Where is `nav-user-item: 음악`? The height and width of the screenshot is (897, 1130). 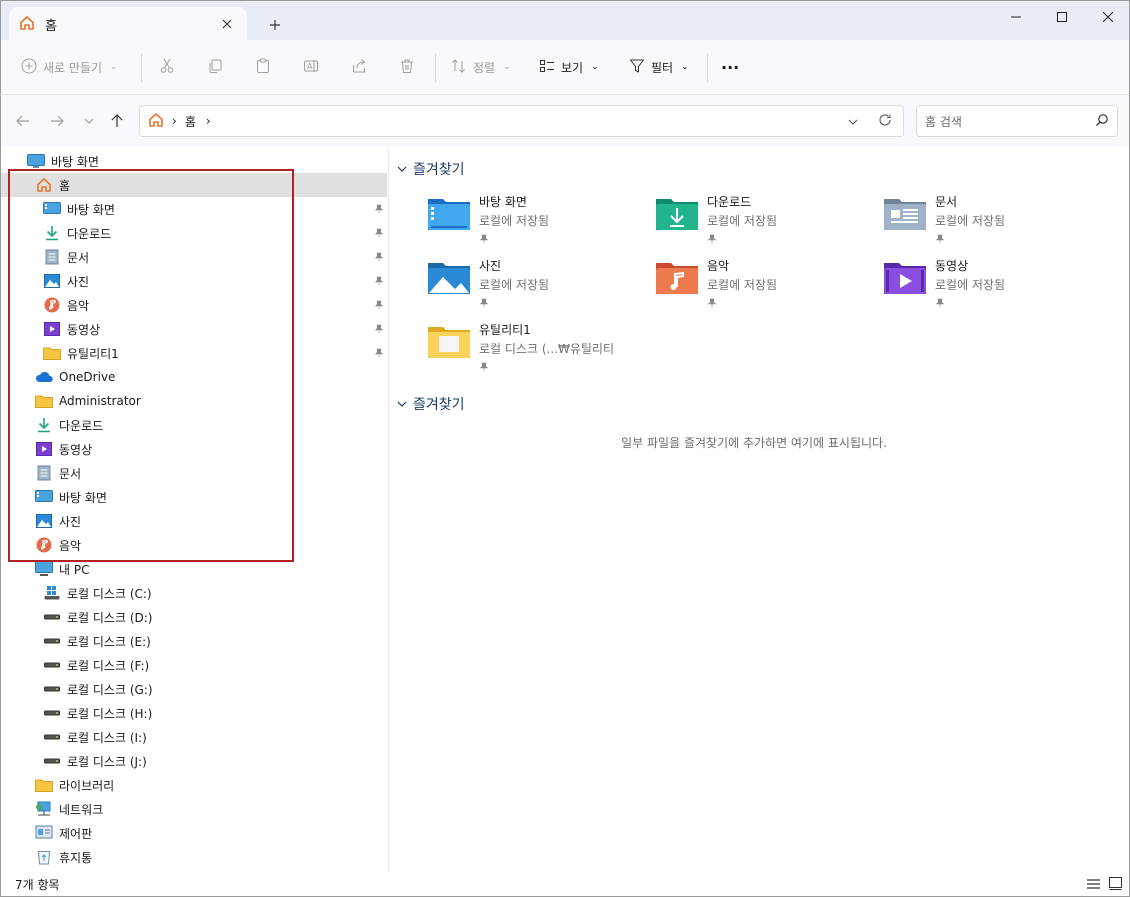
nav-user-item: 음악 is located at coordinates (194, 545).